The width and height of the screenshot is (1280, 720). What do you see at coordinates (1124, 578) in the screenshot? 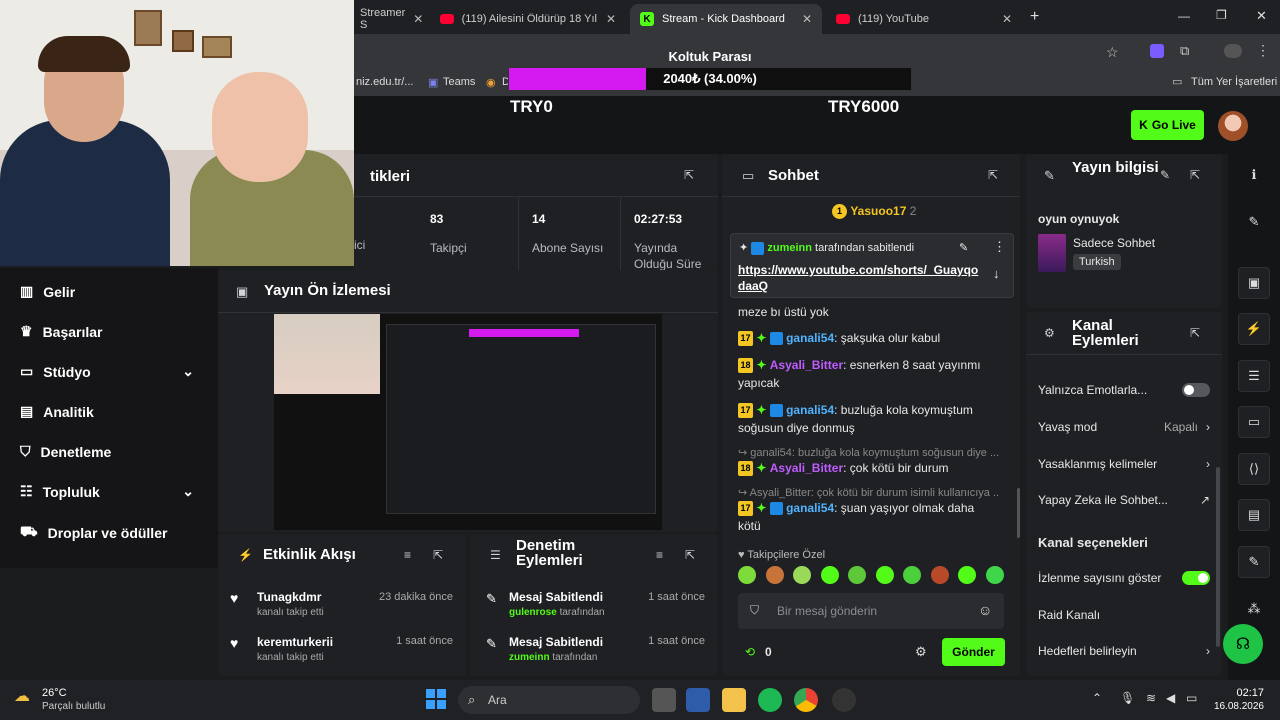
I see `show-viewers-toggle-row: İzlenme sayısını göster` at bounding box center [1124, 578].